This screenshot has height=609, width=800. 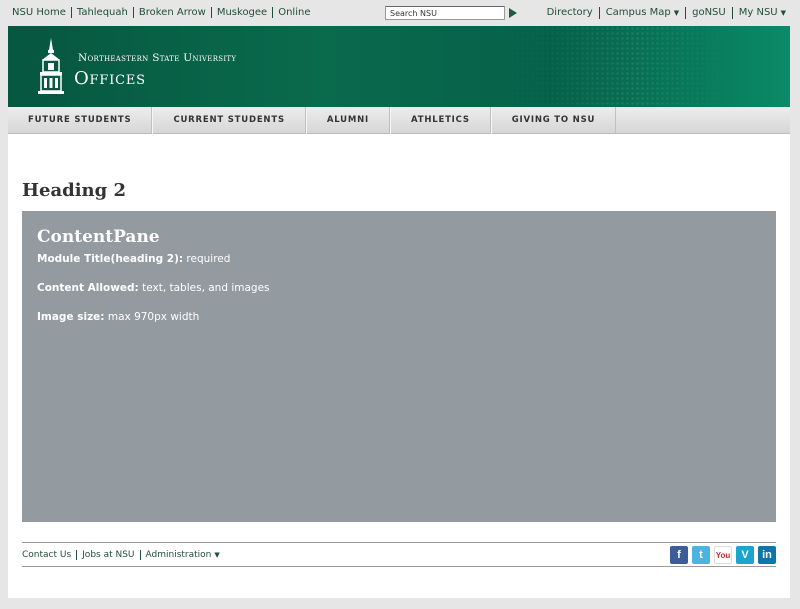 What do you see at coordinates (399, 66) in the screenshot?
I see `site-banner: Northeastern State University Offices` at bounding box center [399, 66].